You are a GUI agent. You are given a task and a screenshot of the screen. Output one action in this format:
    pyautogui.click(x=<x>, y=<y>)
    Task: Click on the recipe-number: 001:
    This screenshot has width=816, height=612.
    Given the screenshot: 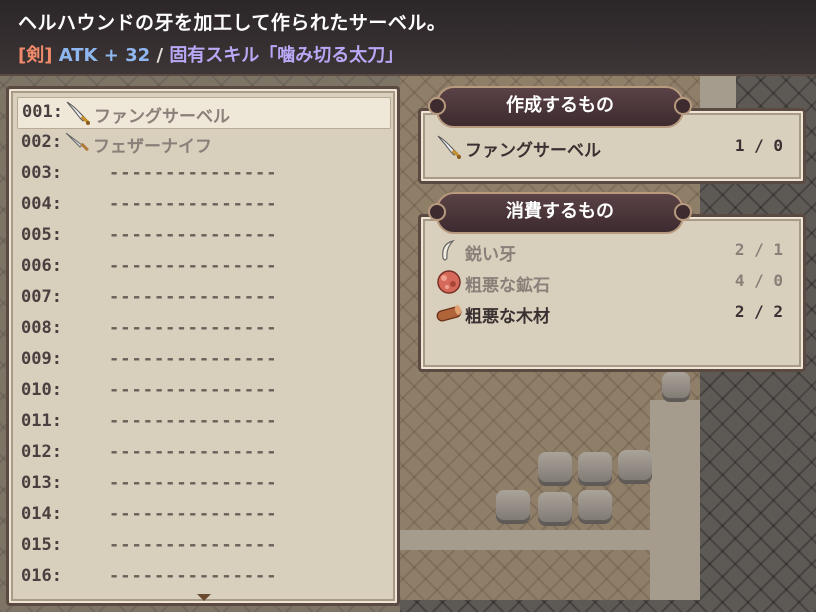 What is the action you would take?
    pyautogui.click(x=42, y=112)
    